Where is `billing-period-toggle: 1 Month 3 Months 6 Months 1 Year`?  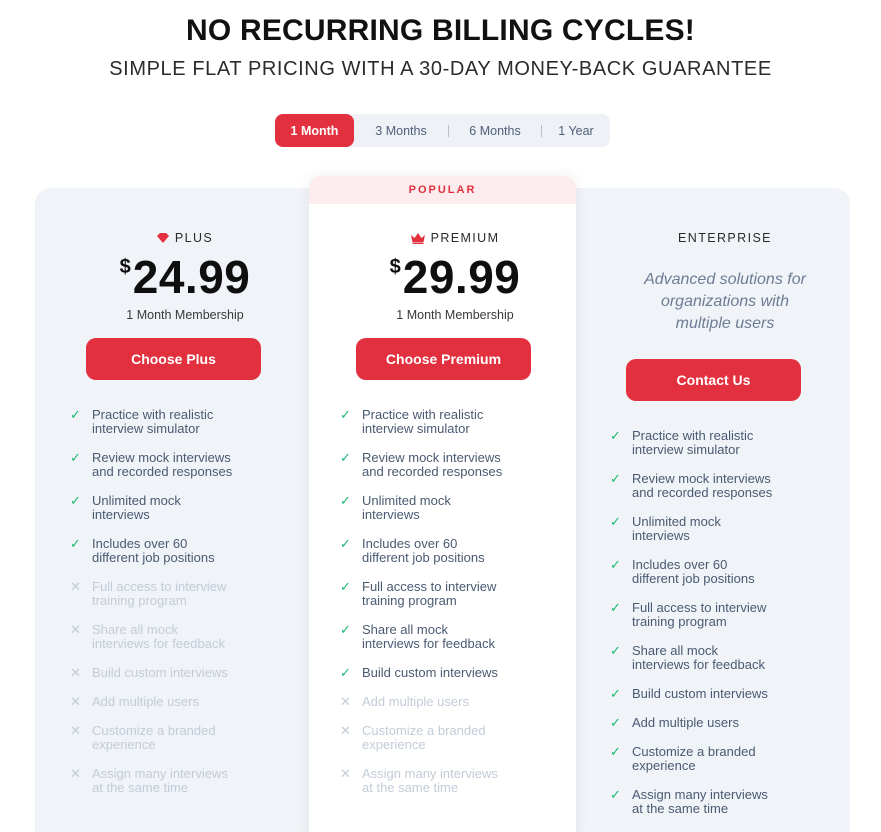
billing-period-toggle: 1 Month 3 Months 6 Months 1 Year is located at coordinates (442, 130).